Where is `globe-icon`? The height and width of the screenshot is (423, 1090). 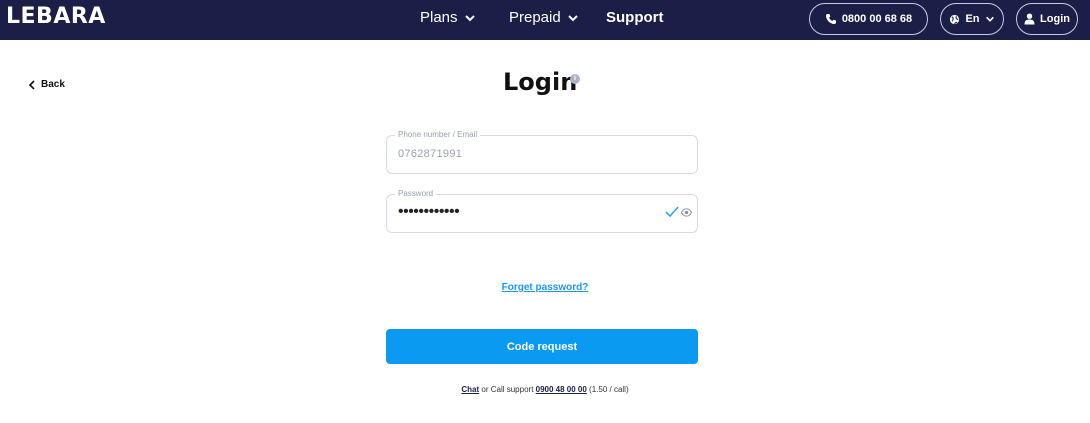 globe-icon is located at coordinates (955, 19).